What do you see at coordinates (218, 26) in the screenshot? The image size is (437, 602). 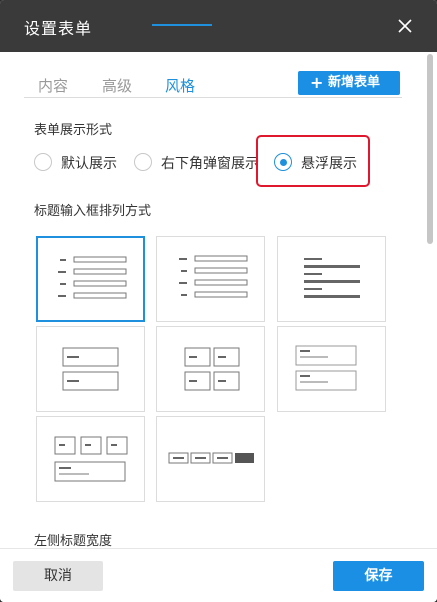 I see `dialog-header: 设置表单` at bounding box center [218, 26].